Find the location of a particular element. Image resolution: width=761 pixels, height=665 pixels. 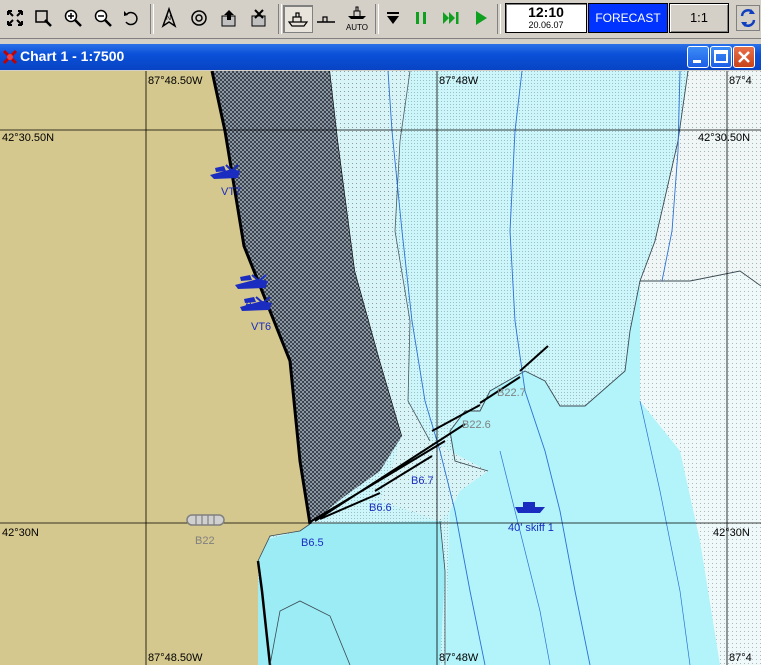

zoom-area-icon is located at coordinates (43, 18).